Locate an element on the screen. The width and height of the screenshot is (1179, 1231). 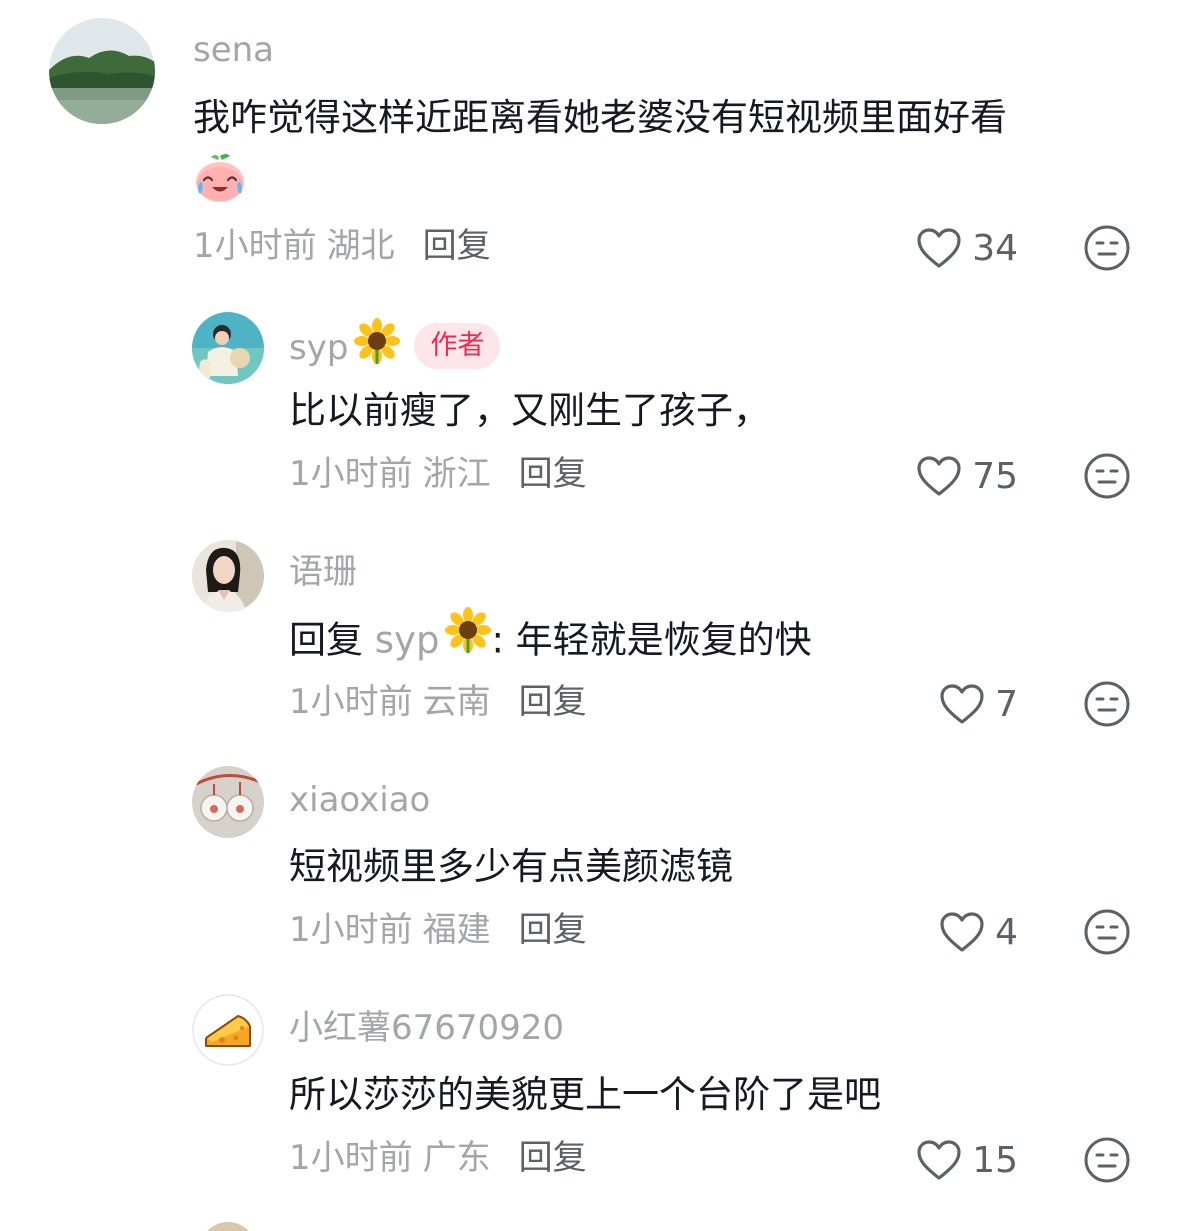
comment-text: : 年轻就是恢复的快 is located at coordinates (651, 640).